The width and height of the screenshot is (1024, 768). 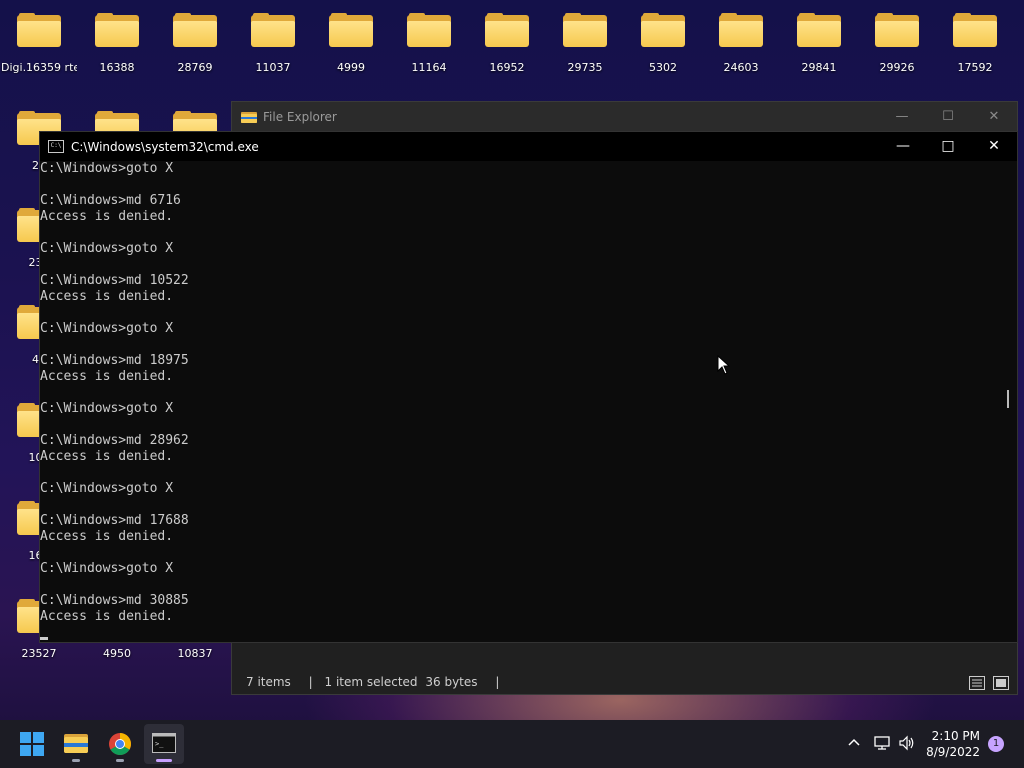 I want to click on desktop-icon: Digi.16359 rter, so click(x=39, y=48).